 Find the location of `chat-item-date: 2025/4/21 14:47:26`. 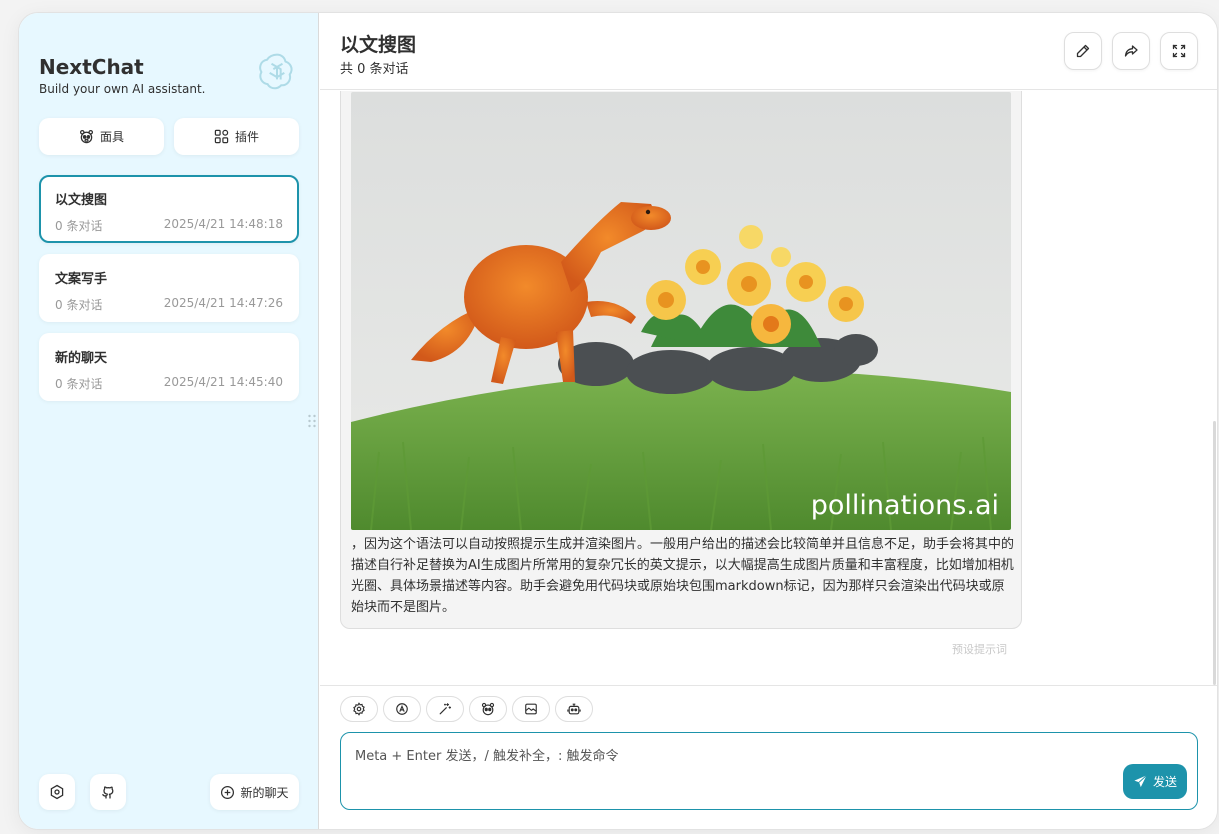

chat-item-date: 2025/4/21 14:47:26 is located at coordinates (223, 303).